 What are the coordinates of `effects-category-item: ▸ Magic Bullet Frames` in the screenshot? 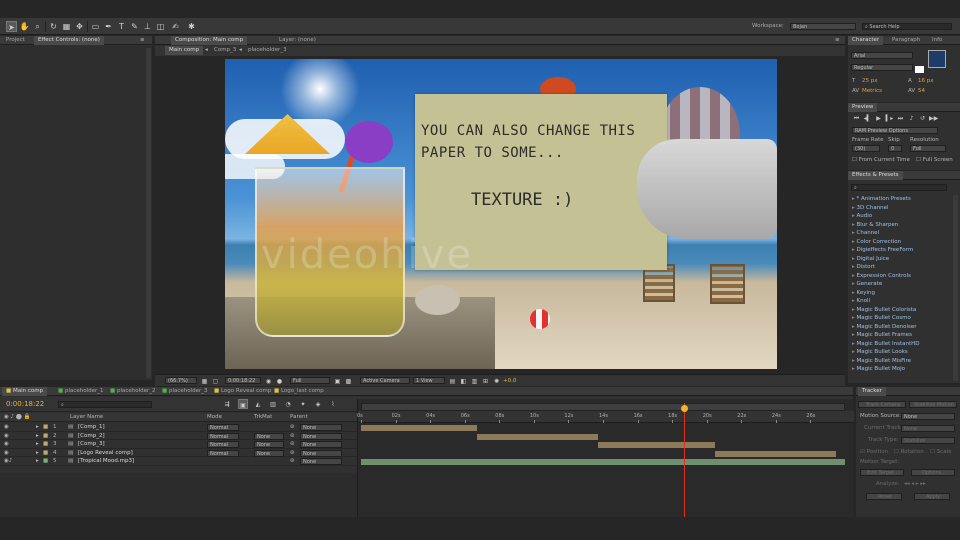 It's located at (882, 335).